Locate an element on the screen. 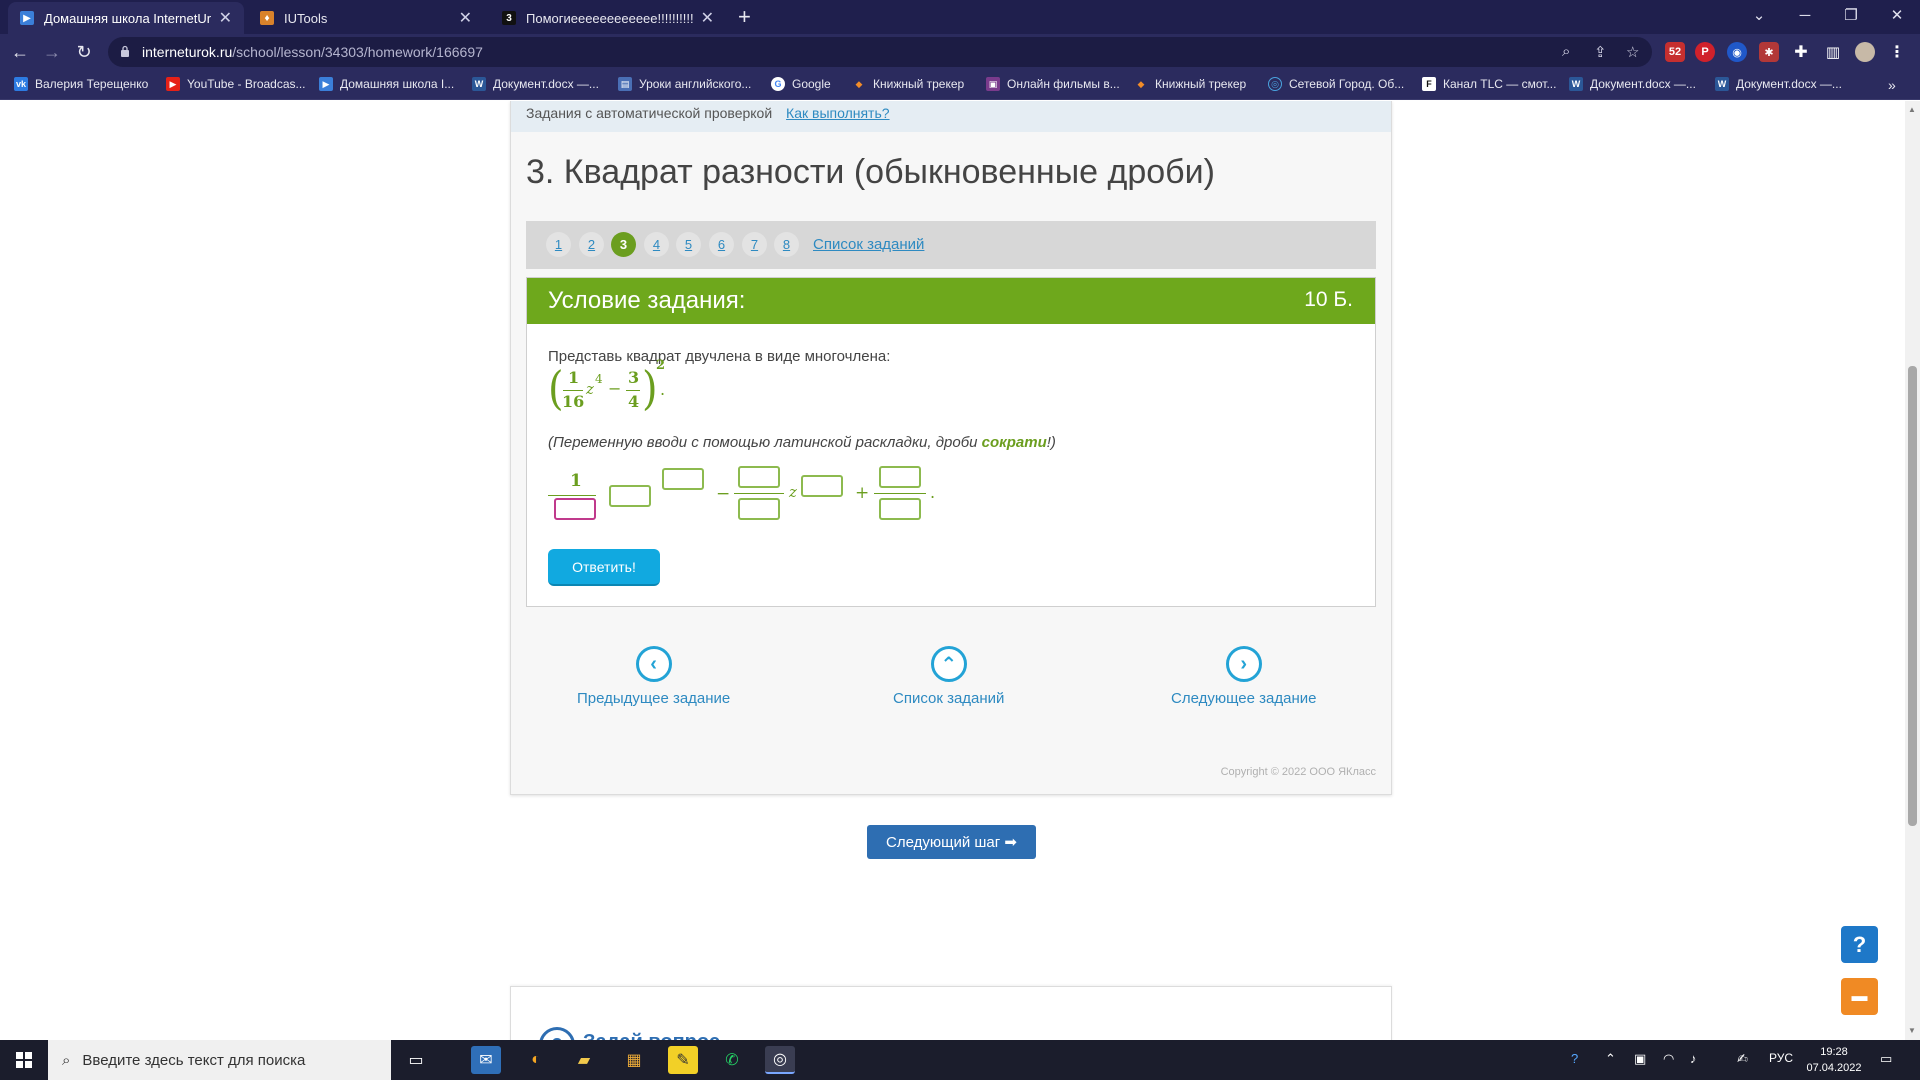 Image resolution: width=1920 pixels, height=1080 pixels. tab-title: Помогиееееееееееее!!!!!!!!!!! is located at coordinates (609, 18).